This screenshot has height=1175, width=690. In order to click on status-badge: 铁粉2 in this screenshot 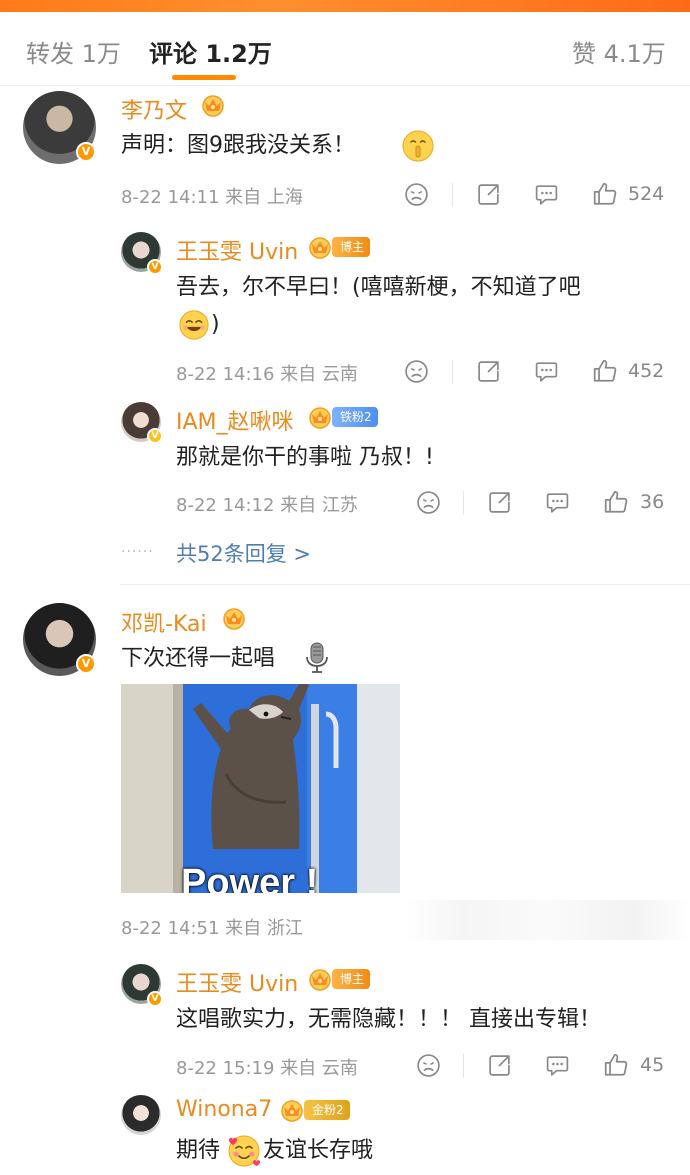, I will do `click(355, 417)`.